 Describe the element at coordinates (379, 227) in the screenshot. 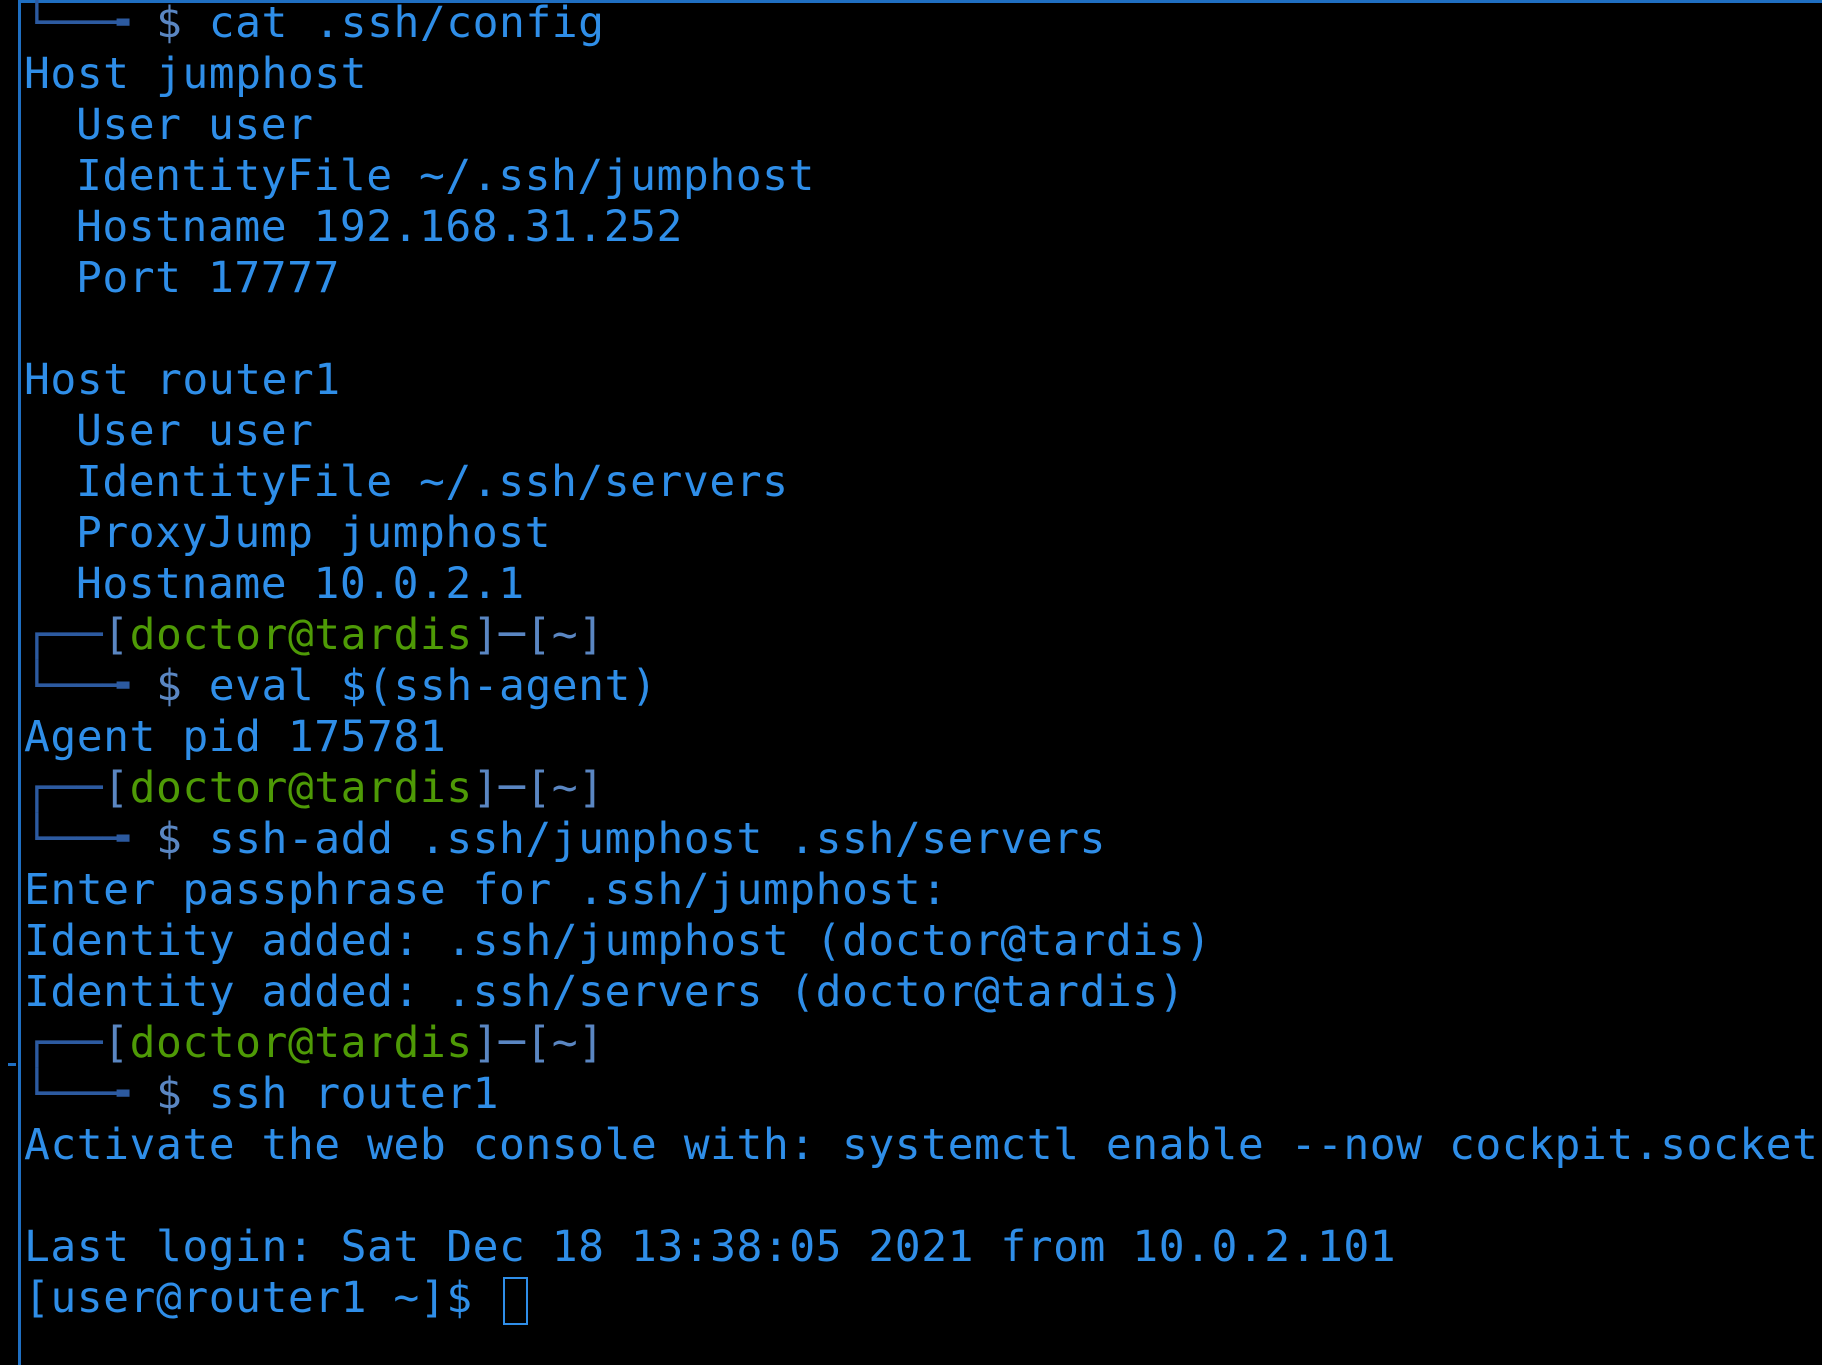

I see `output-line: Hostname 192.168.31.252` at that location.